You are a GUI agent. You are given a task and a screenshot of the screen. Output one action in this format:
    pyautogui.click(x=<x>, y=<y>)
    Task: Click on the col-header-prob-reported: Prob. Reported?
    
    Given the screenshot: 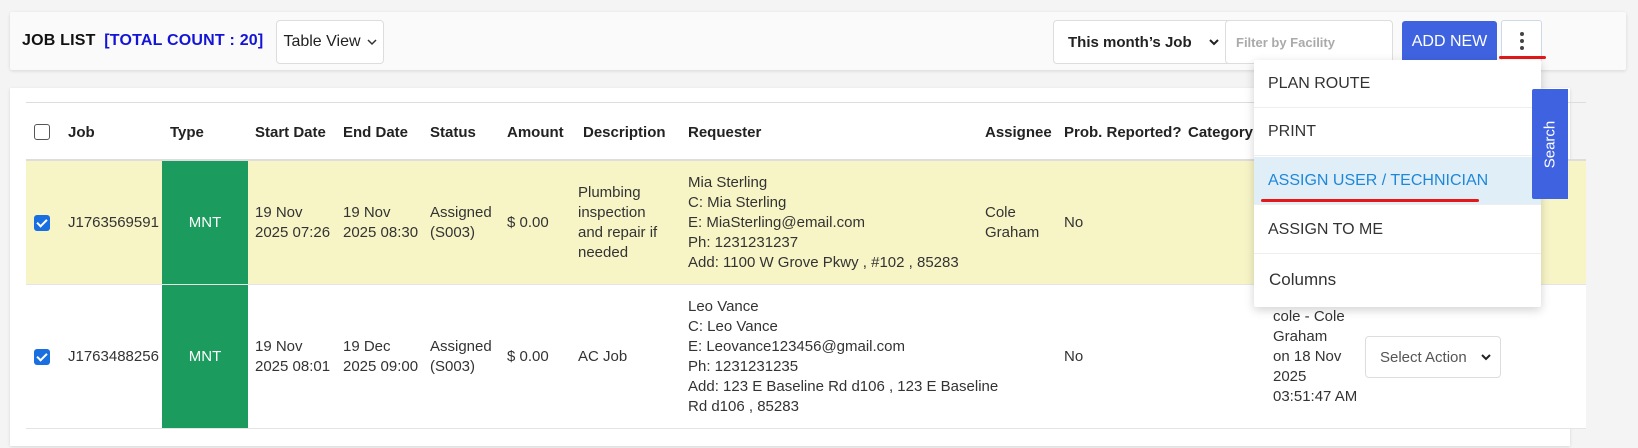 What is the action you would take?
    pyautogui.click(x=1123, y=132)
    